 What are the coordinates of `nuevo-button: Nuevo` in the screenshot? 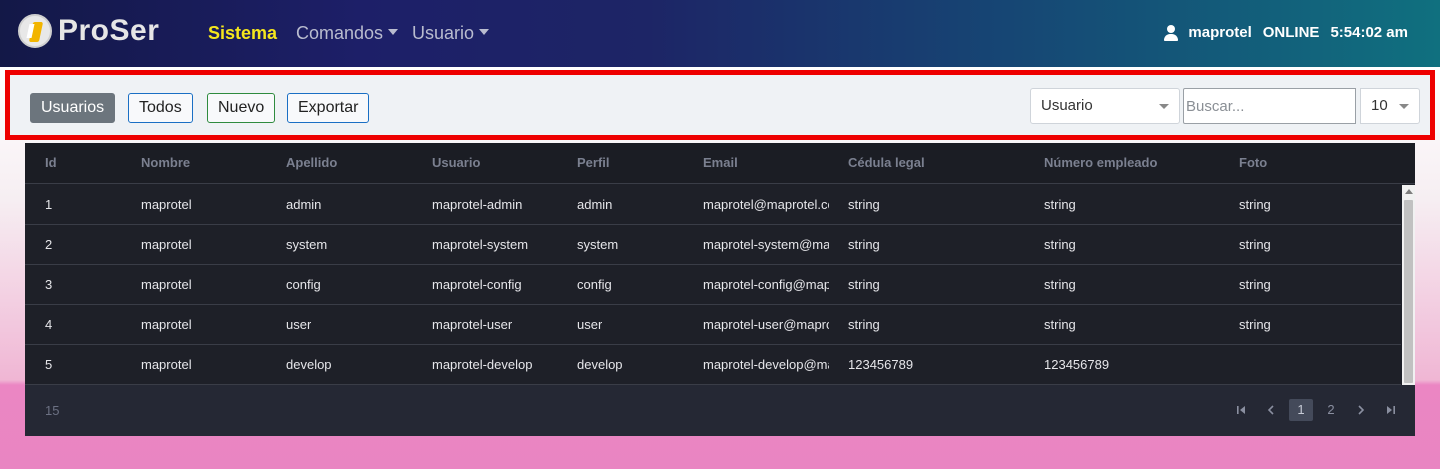 It's located at (241, 108).